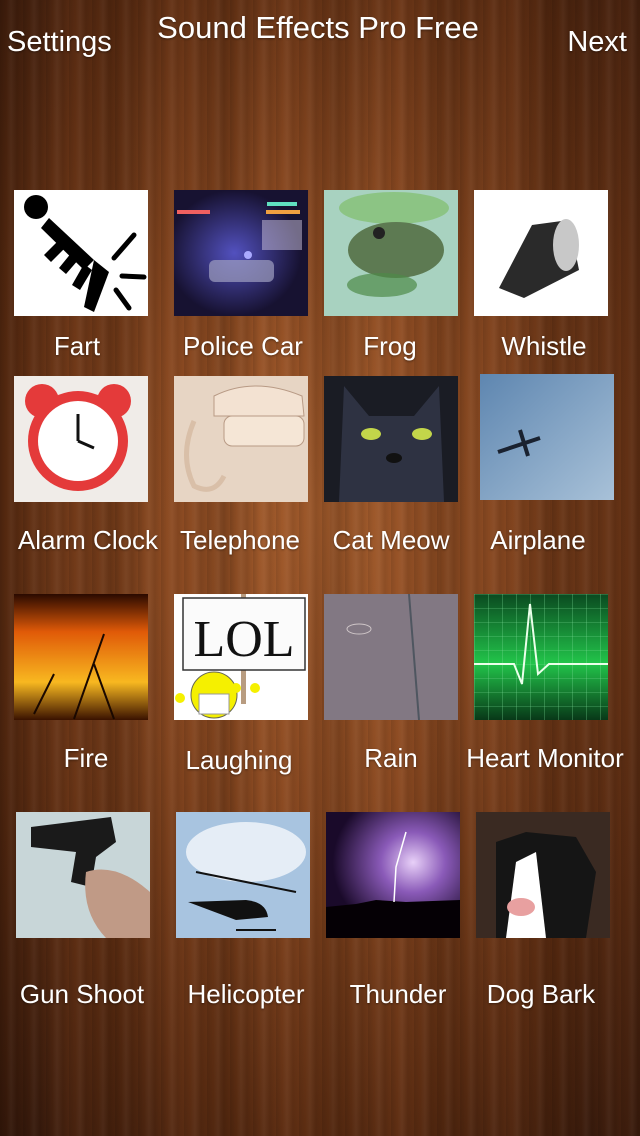 This screenshot has height=1136, width=640. I want to click on sound-tile-airplane, so click(547, 437).